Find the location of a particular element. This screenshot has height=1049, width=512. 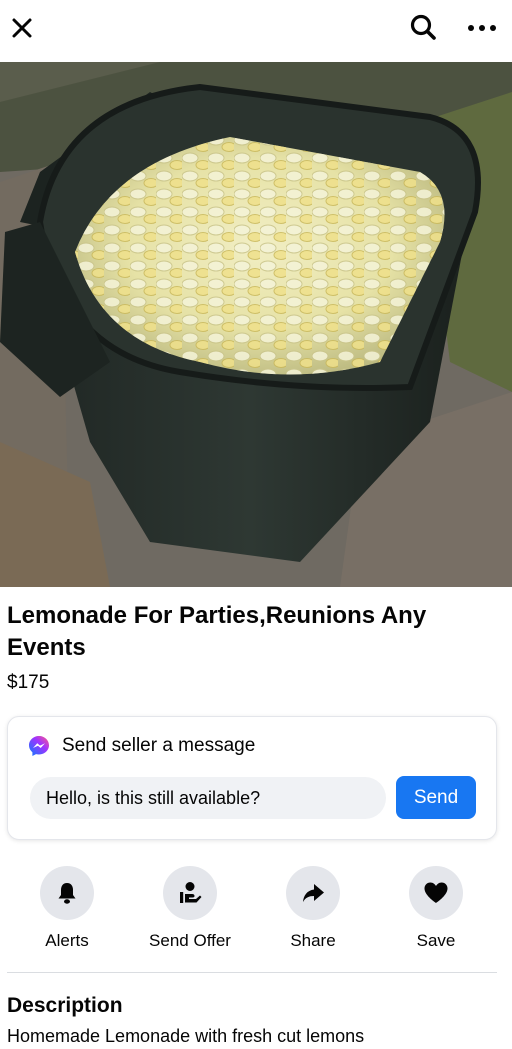

alerts-button: Alerts is located at coordinates (67, 908).